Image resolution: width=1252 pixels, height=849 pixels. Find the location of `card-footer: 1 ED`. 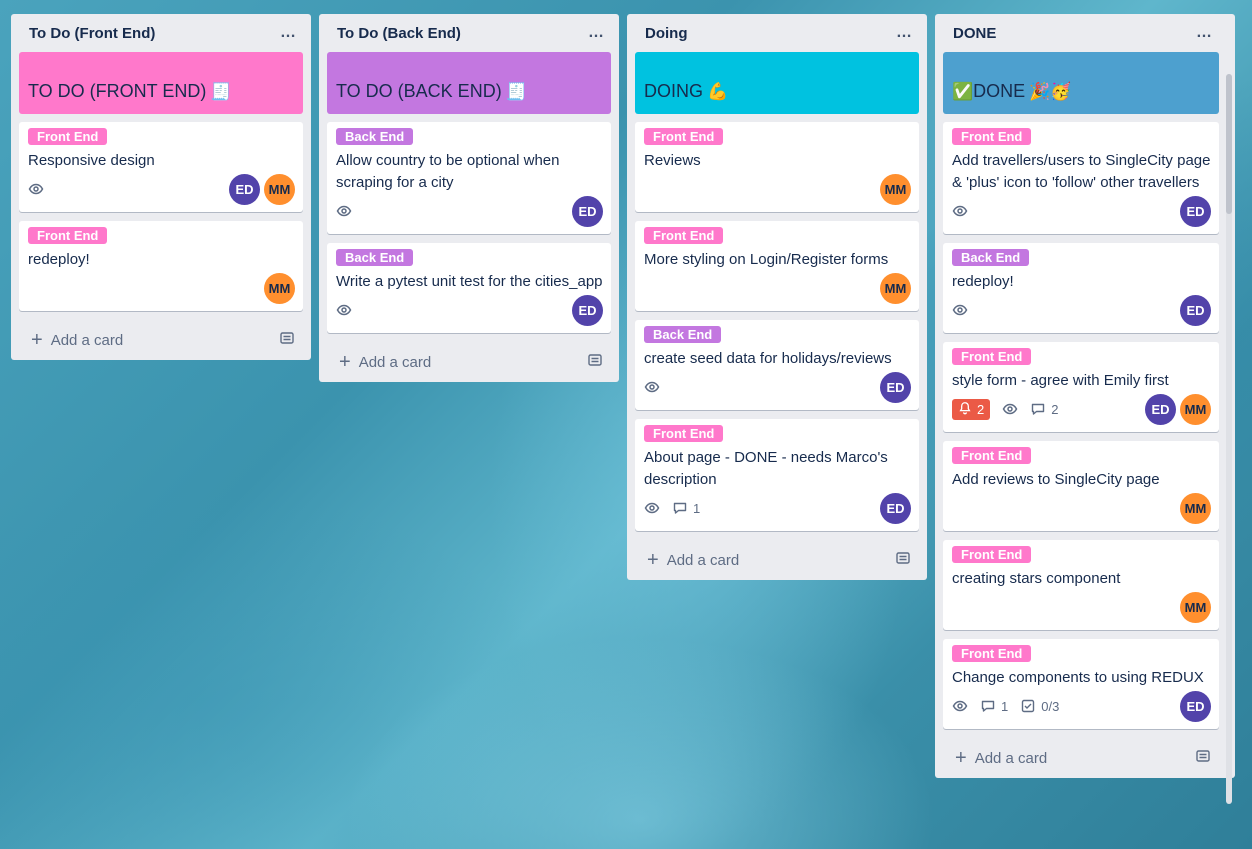

card-footer: 1 ED is located at coordinates (777, 508).